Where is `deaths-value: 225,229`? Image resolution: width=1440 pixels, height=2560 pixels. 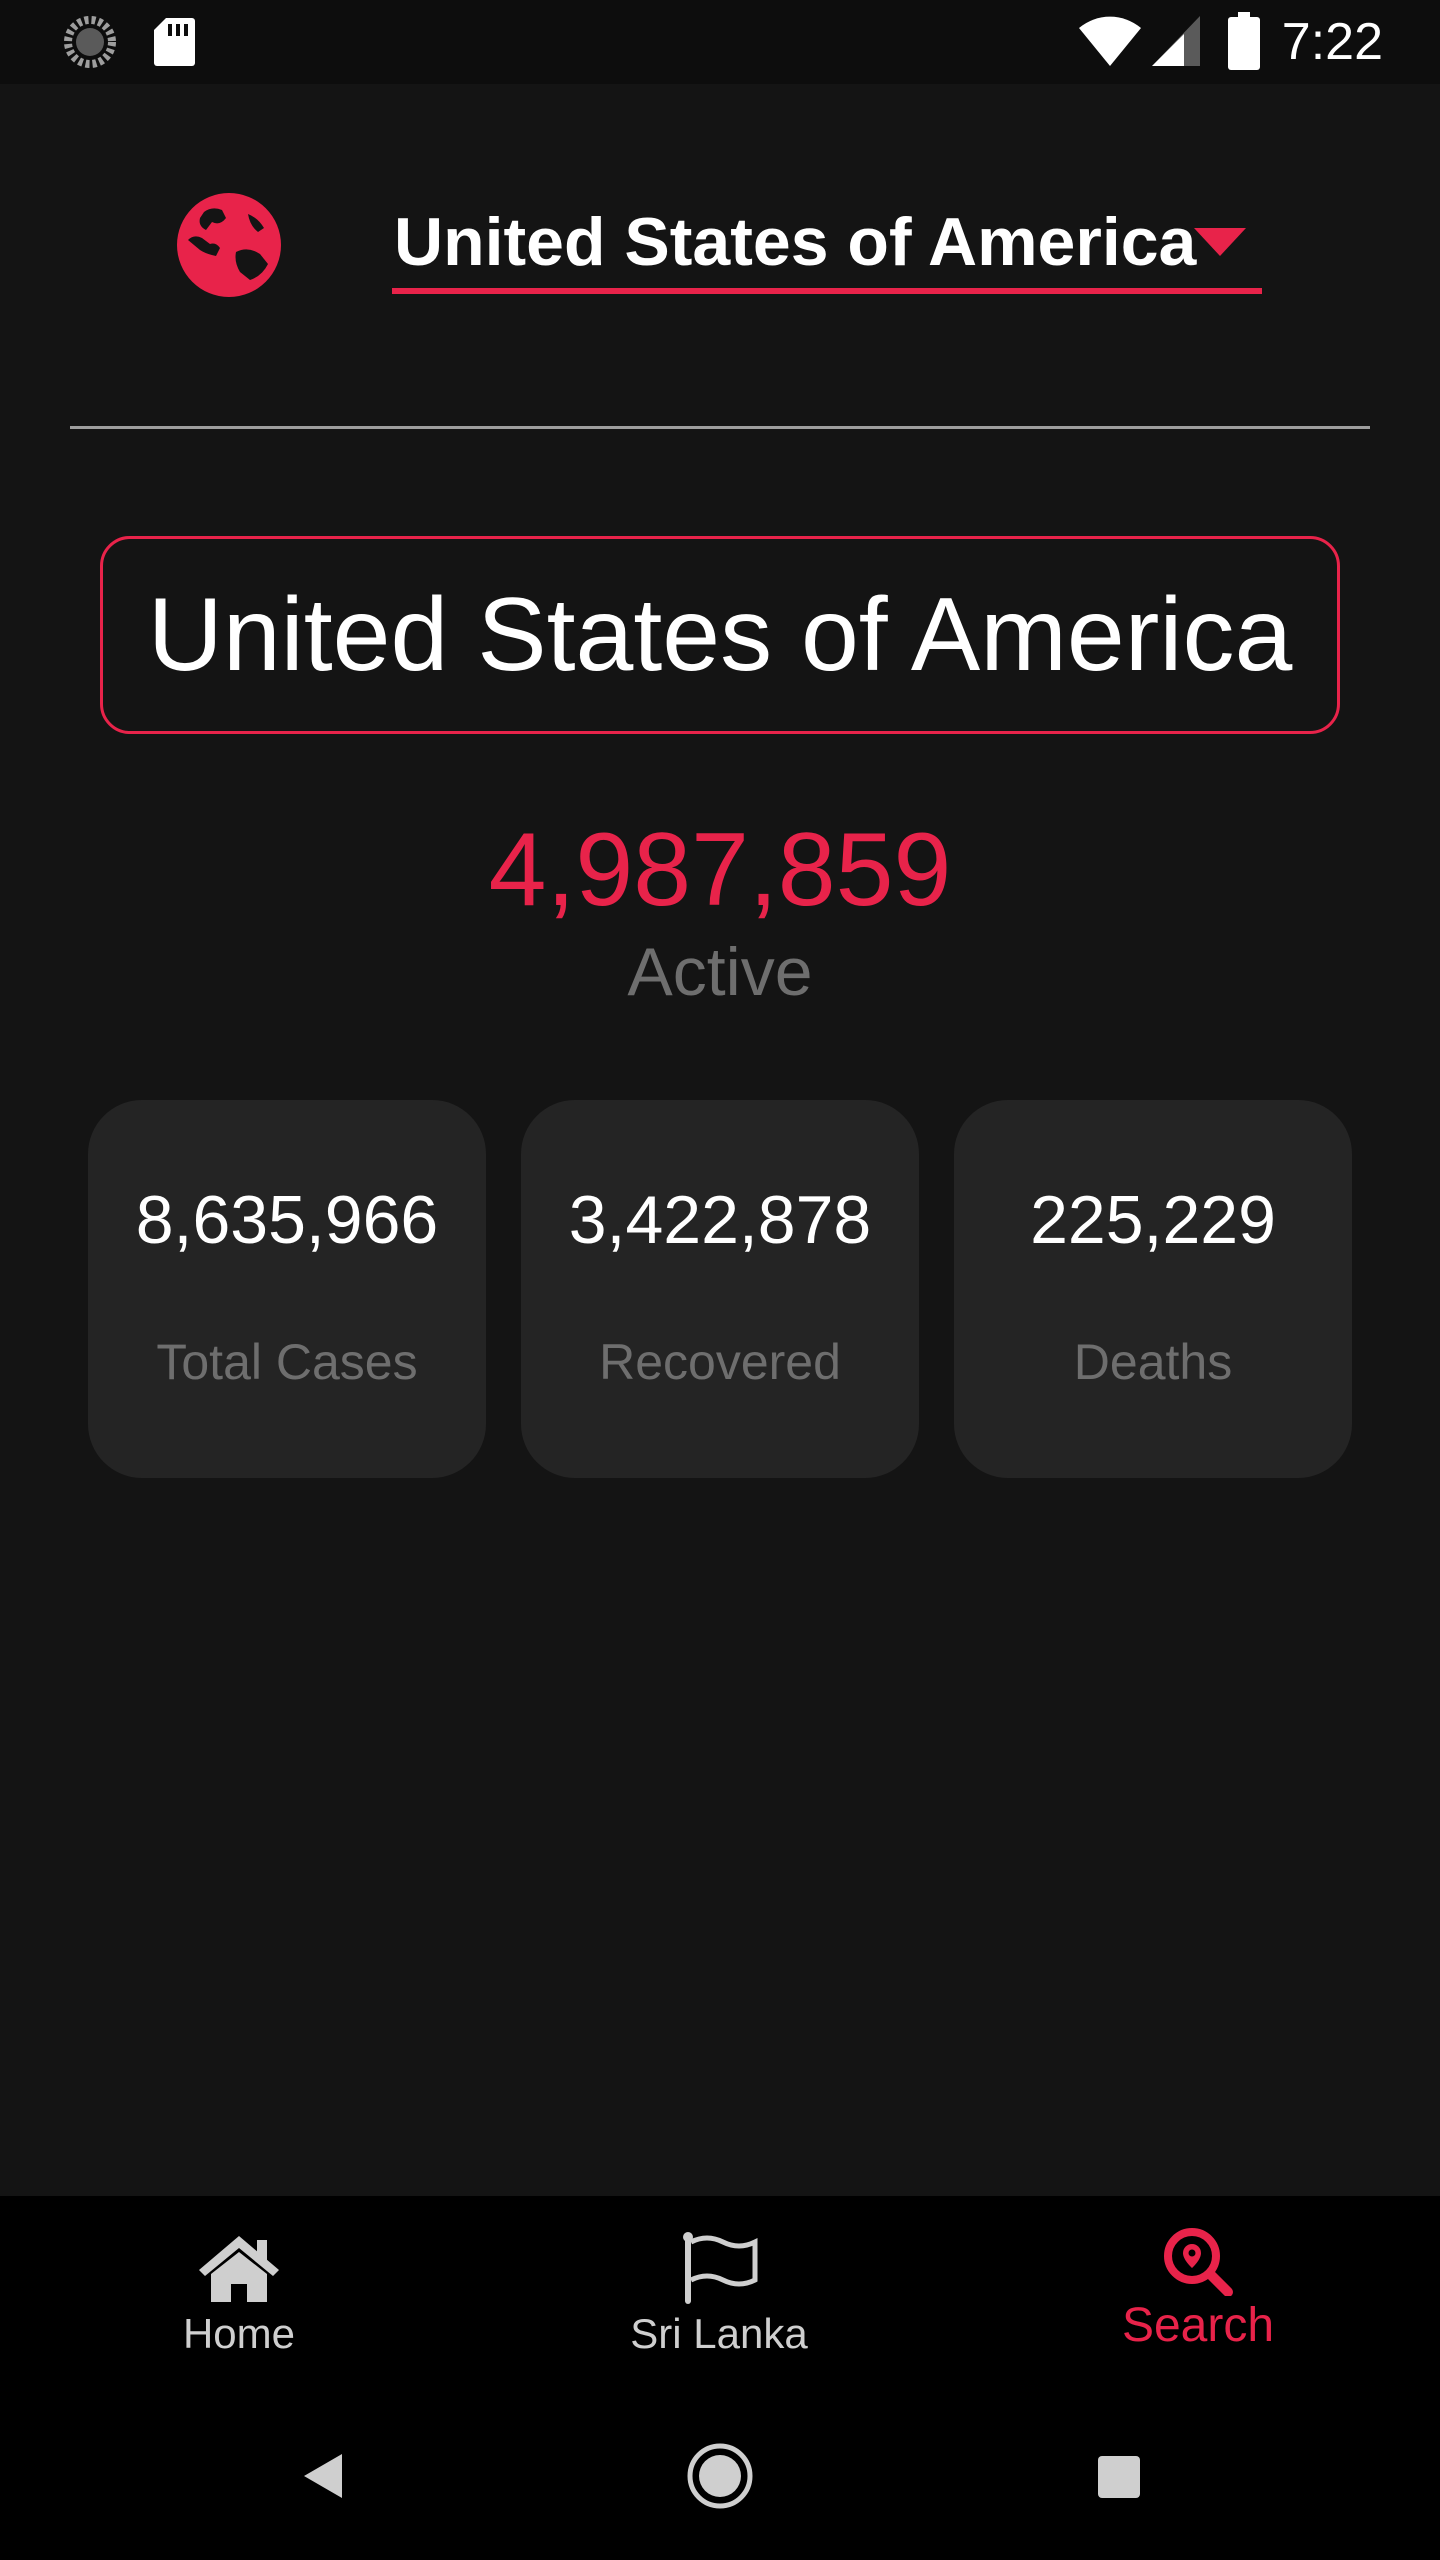 deaths-value: 225,229 is located at coordinates (1153, 1220).